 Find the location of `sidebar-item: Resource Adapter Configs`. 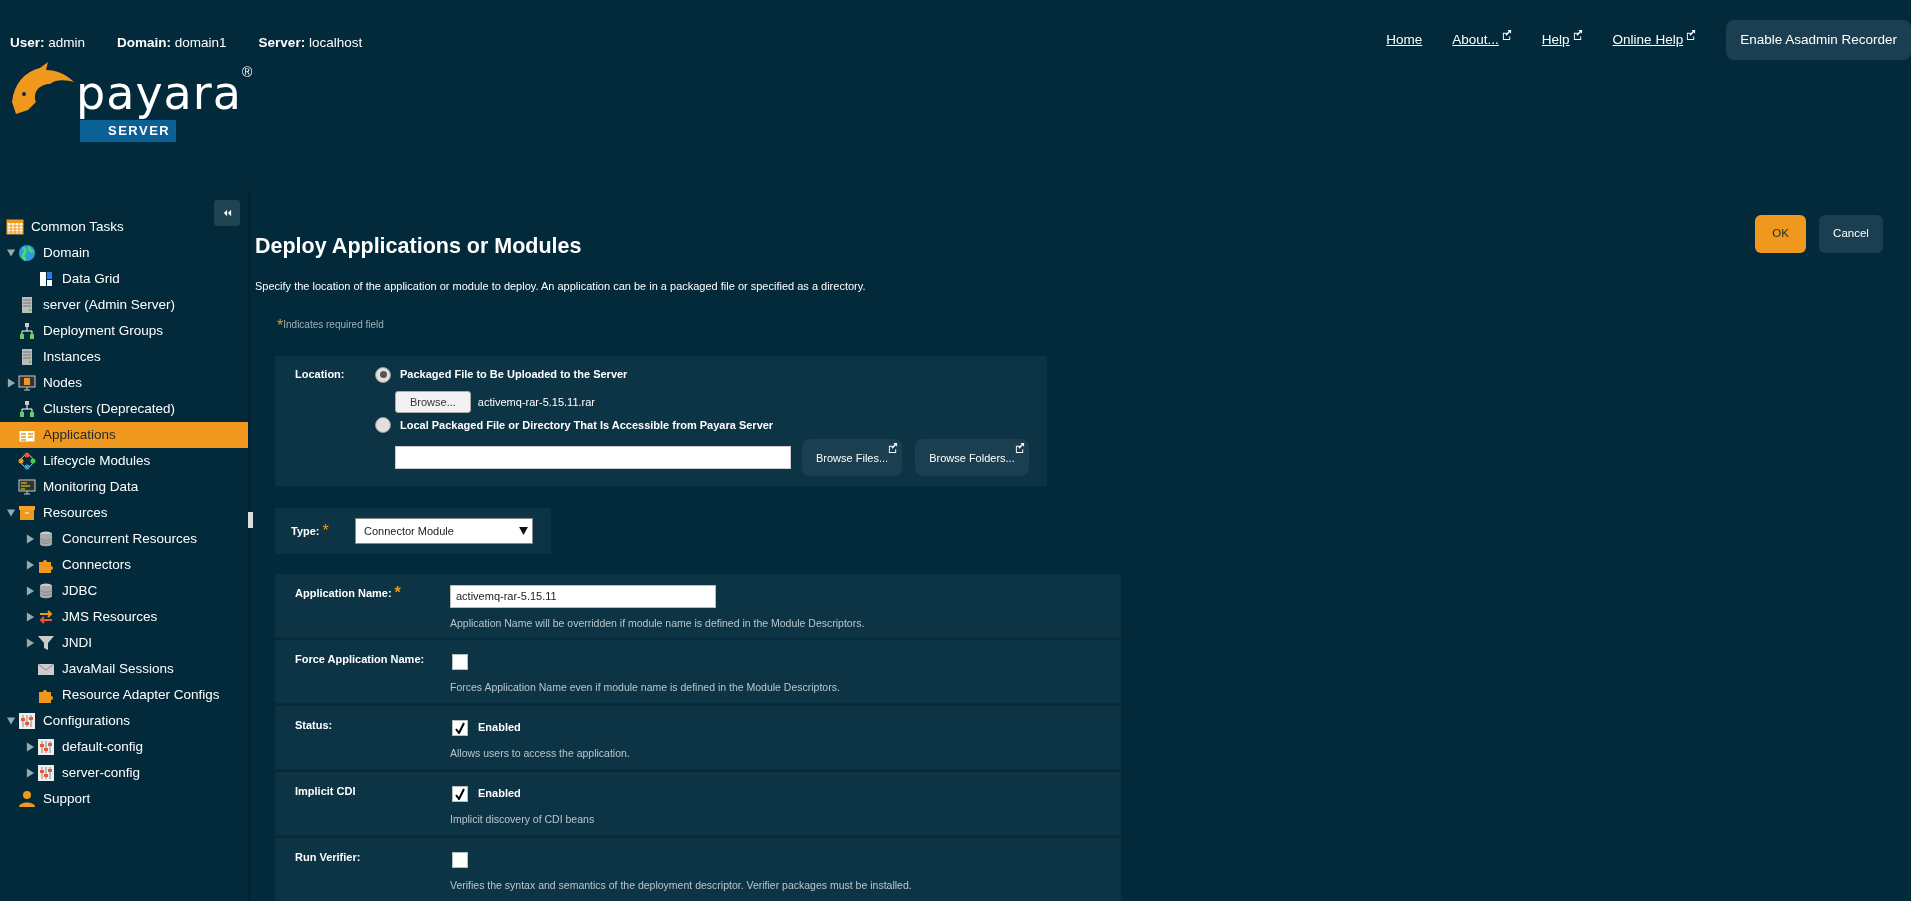

sidebar-item: Resource Adapter Configs is located at coordinates (124, 695).